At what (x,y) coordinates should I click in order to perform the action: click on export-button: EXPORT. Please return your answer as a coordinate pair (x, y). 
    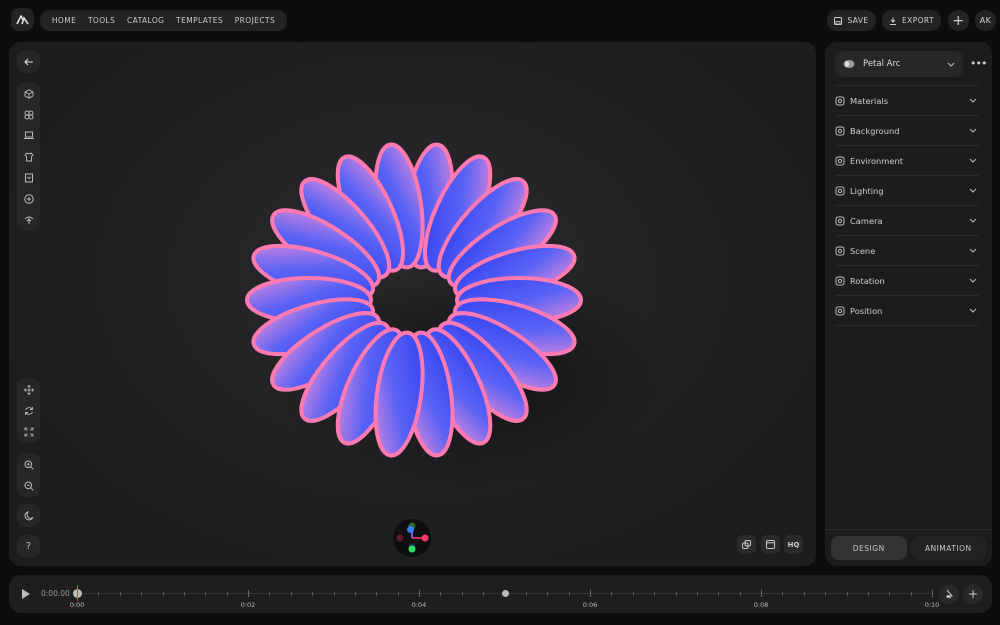
    Looking at the image, I should click on (911, 20).